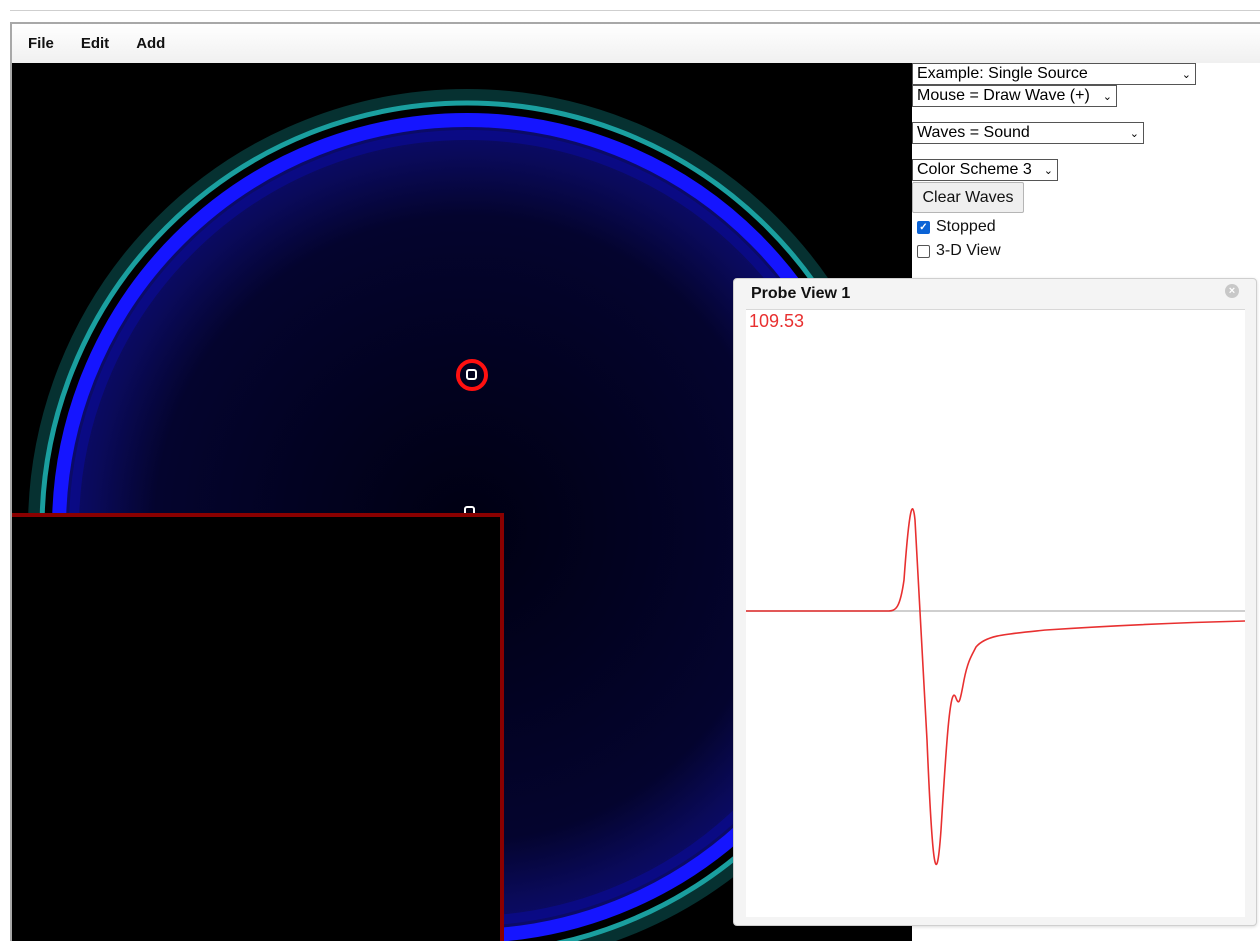 The image size is (1260, 941). I want to click on probe-window-title: Probe View 1, so click(801, 293).